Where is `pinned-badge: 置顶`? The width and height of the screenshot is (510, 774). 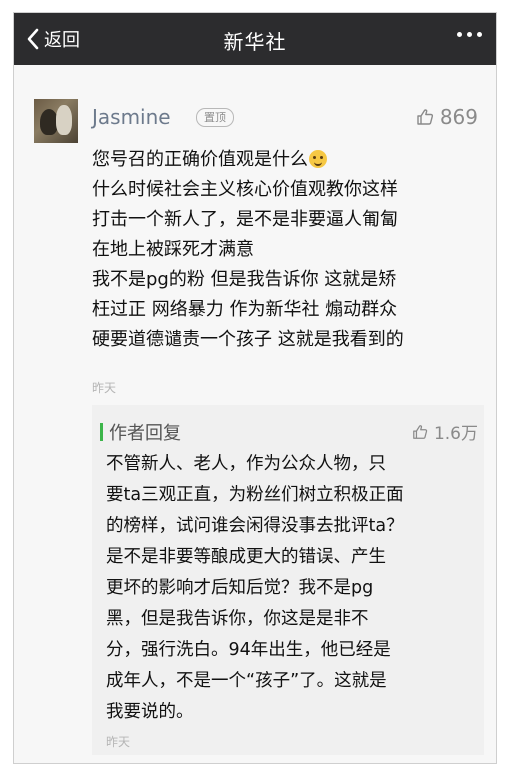 pinned-badge: 置顶 is located at coordinates (215, 117).